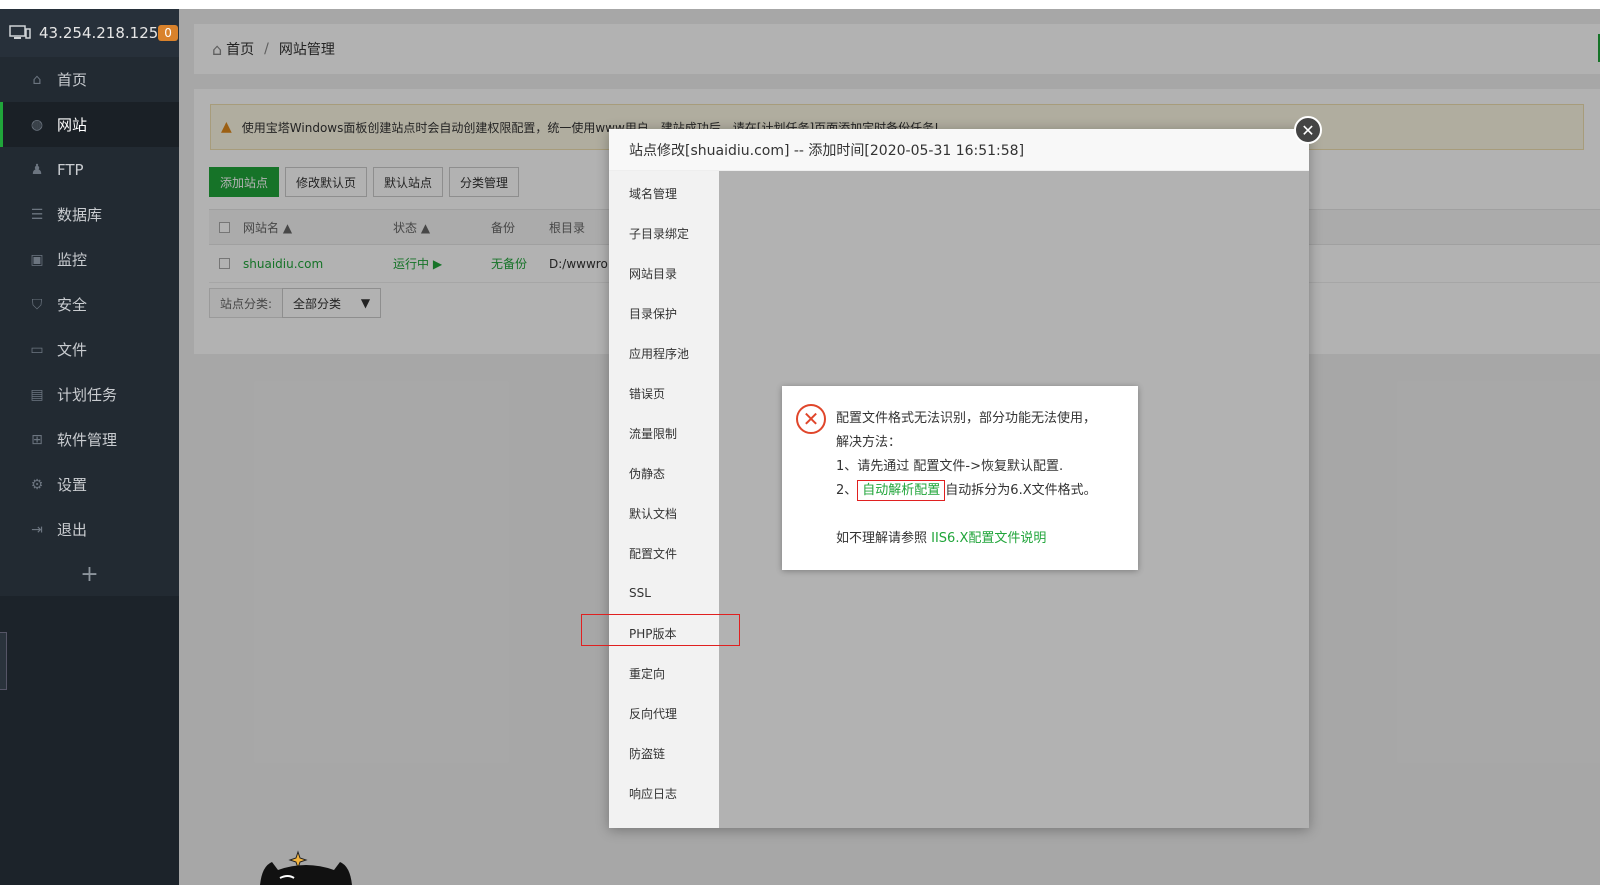  I want to click on sidebar-item-database: ☰ 数据库, so click(89, 214).